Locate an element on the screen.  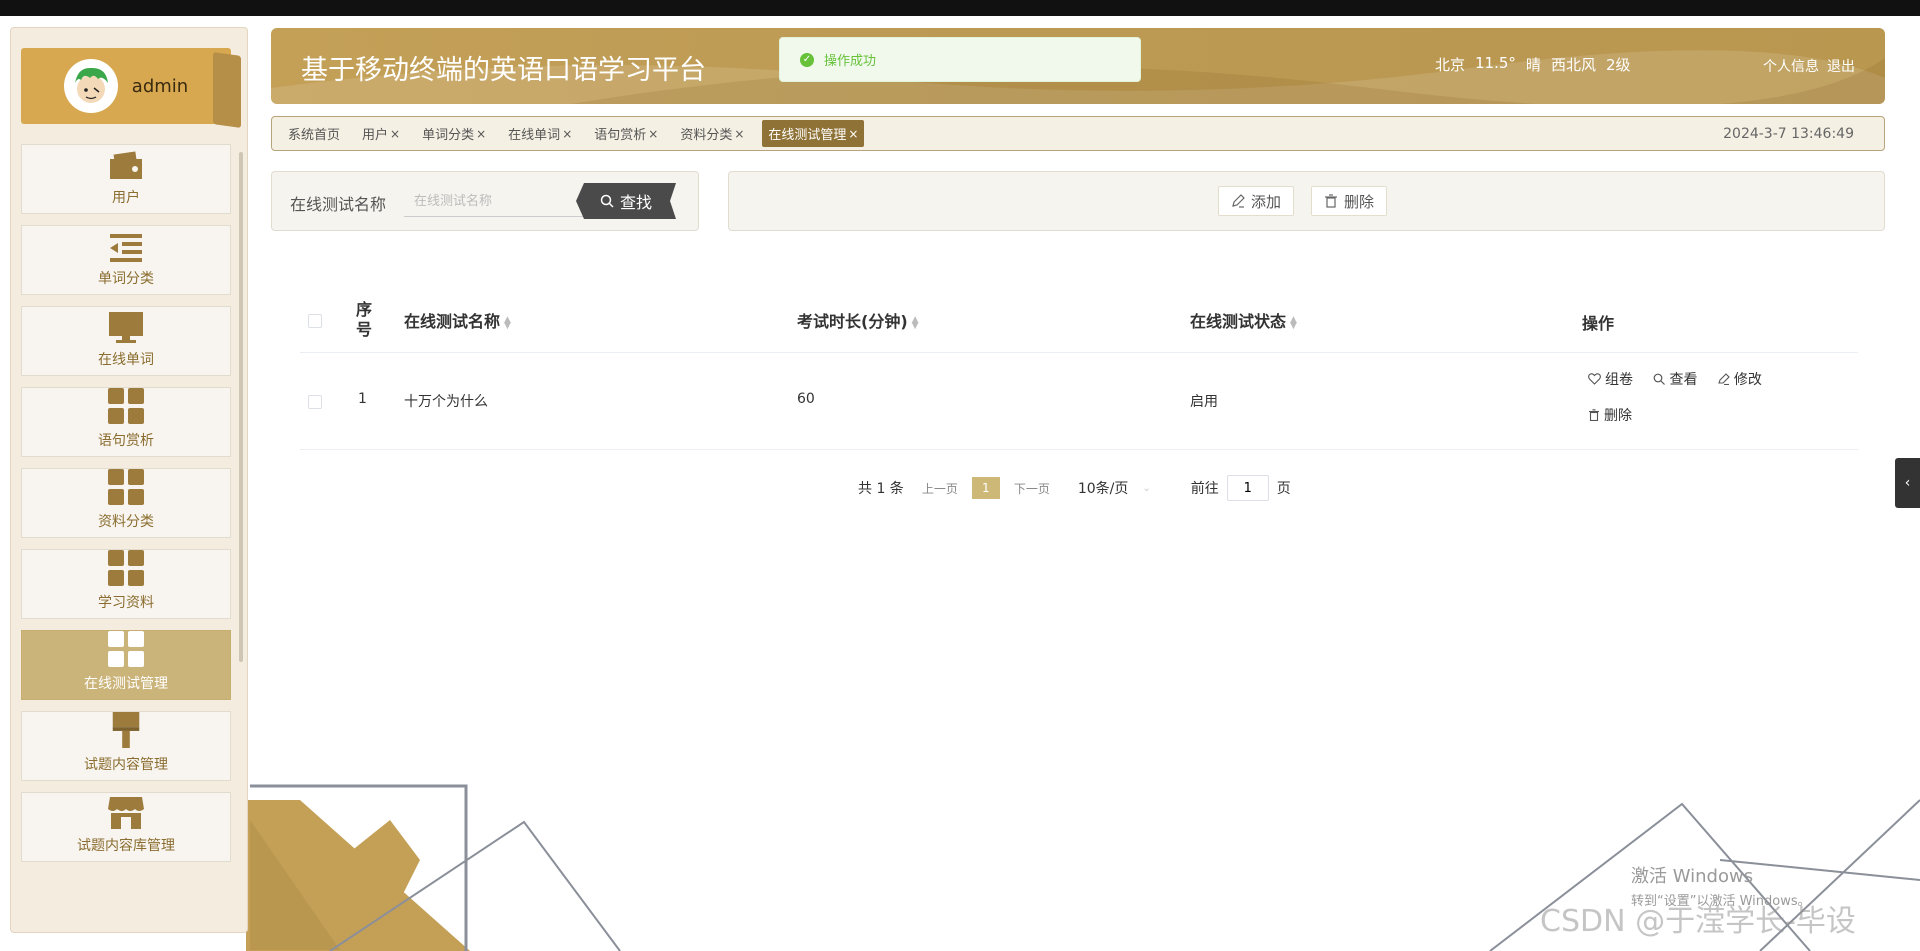
weather-wind: 西北风 is located at coordinates (1573, 65).